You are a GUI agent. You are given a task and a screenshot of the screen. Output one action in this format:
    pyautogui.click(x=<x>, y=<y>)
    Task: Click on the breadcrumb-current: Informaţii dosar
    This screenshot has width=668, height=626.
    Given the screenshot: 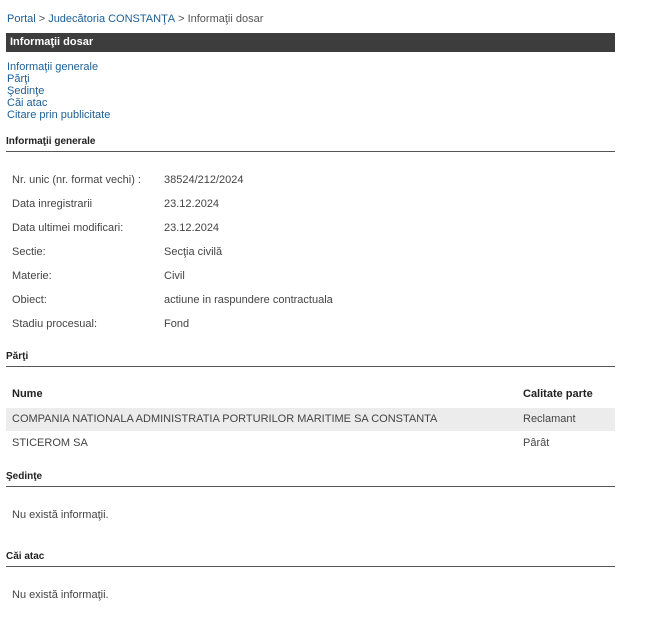 What is the action you would take?
    pyautogui.click(x=225, y=19)
    